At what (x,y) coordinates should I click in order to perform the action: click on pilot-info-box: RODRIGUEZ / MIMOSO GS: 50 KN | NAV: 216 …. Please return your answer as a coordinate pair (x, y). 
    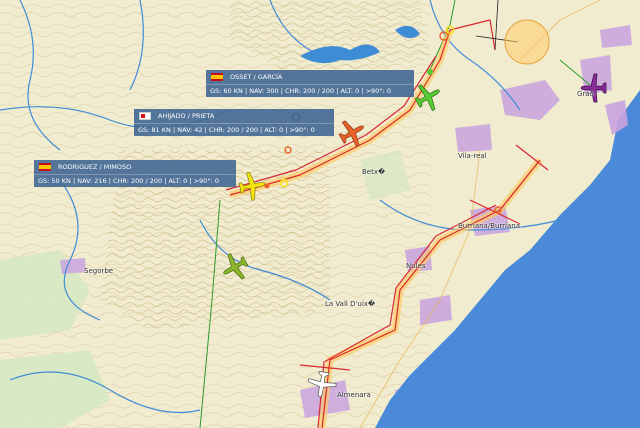
    Looking at the image, I should click on (135, 173).